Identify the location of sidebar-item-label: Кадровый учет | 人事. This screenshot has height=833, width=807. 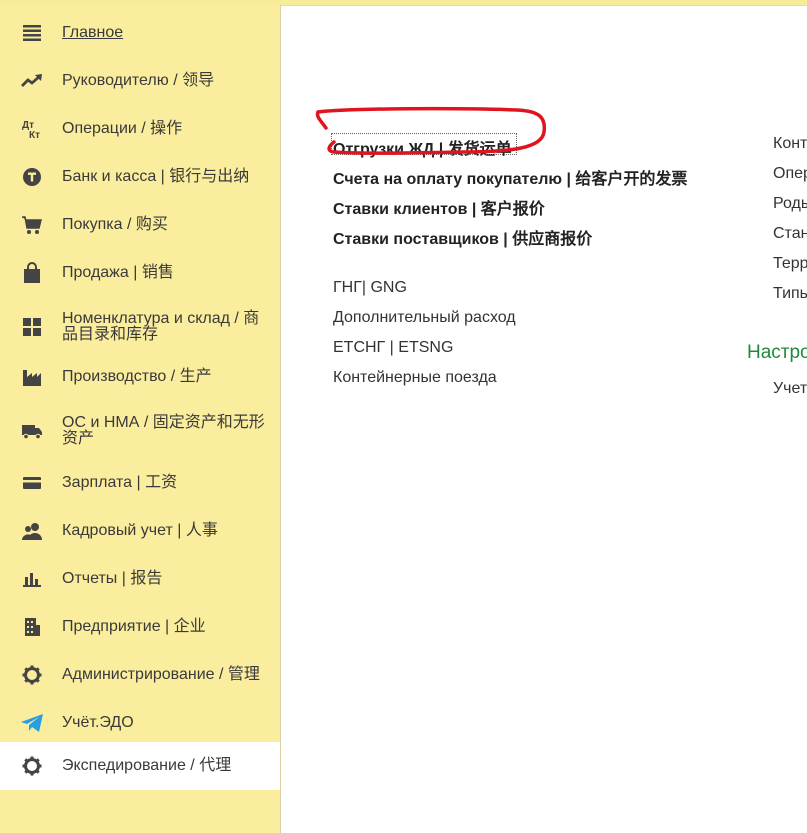
(140, 530).